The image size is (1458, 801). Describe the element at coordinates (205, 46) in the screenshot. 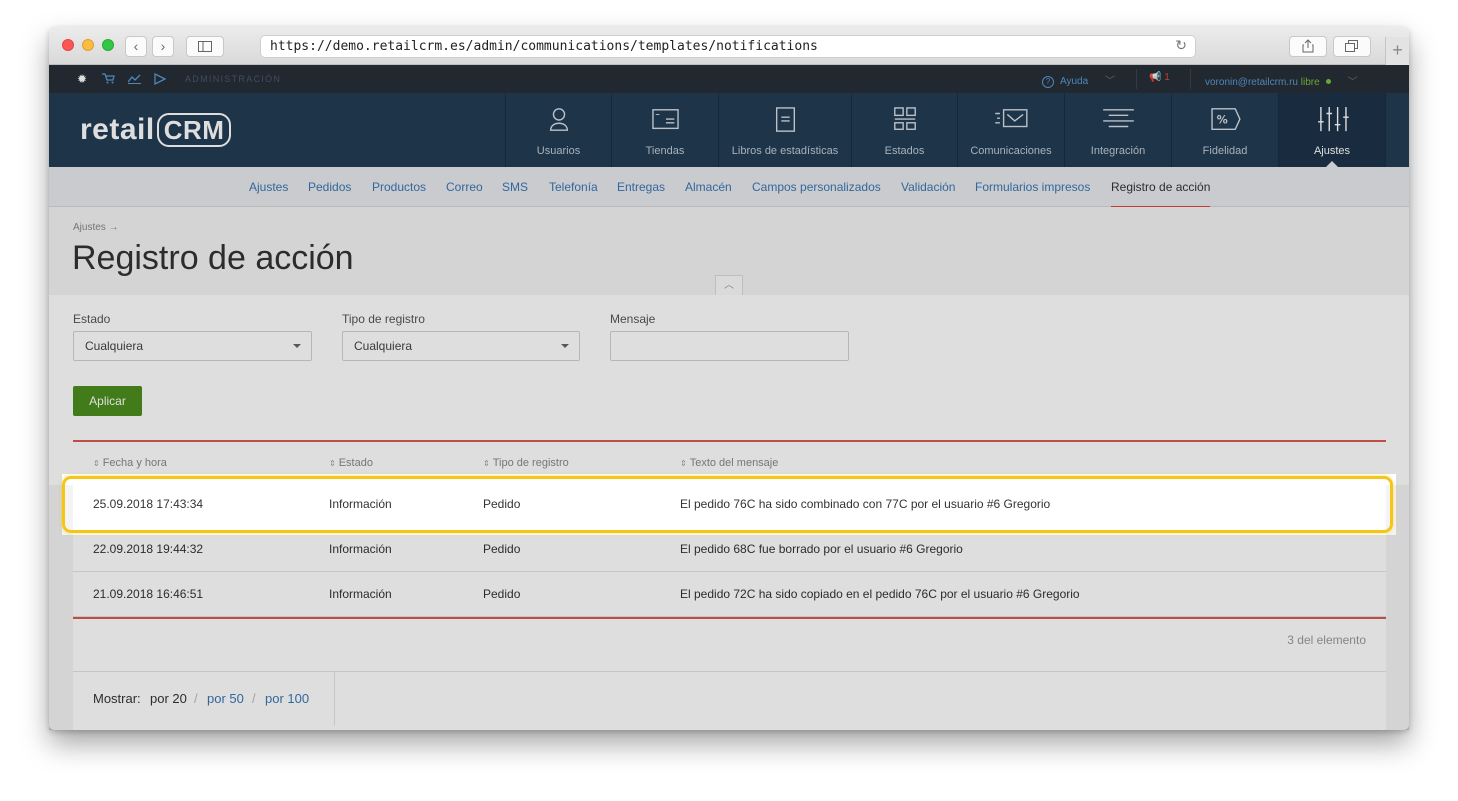

I see `sidebar-toggle-button` at that location.